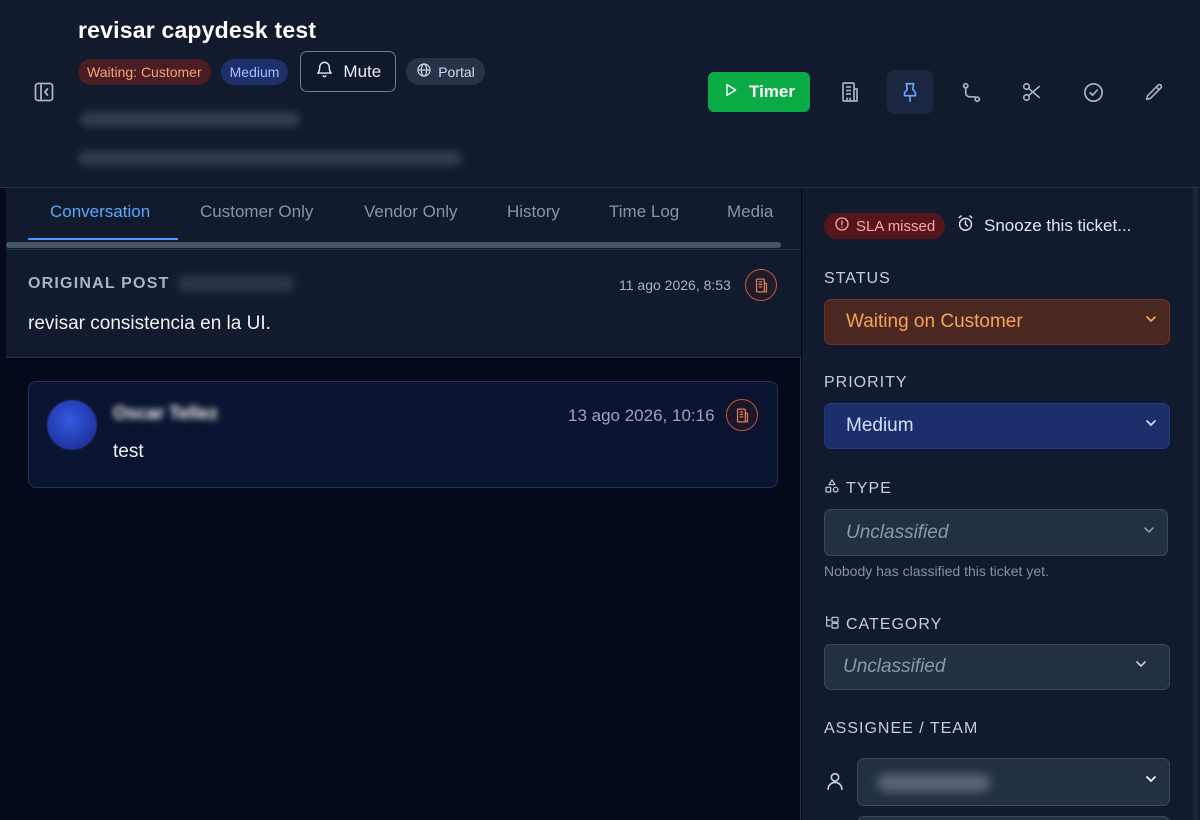 The image size is (1200, 820). Describe the element at coordinates (362, 71) in the screenshot. I see `mute-label: Mute` at that location.